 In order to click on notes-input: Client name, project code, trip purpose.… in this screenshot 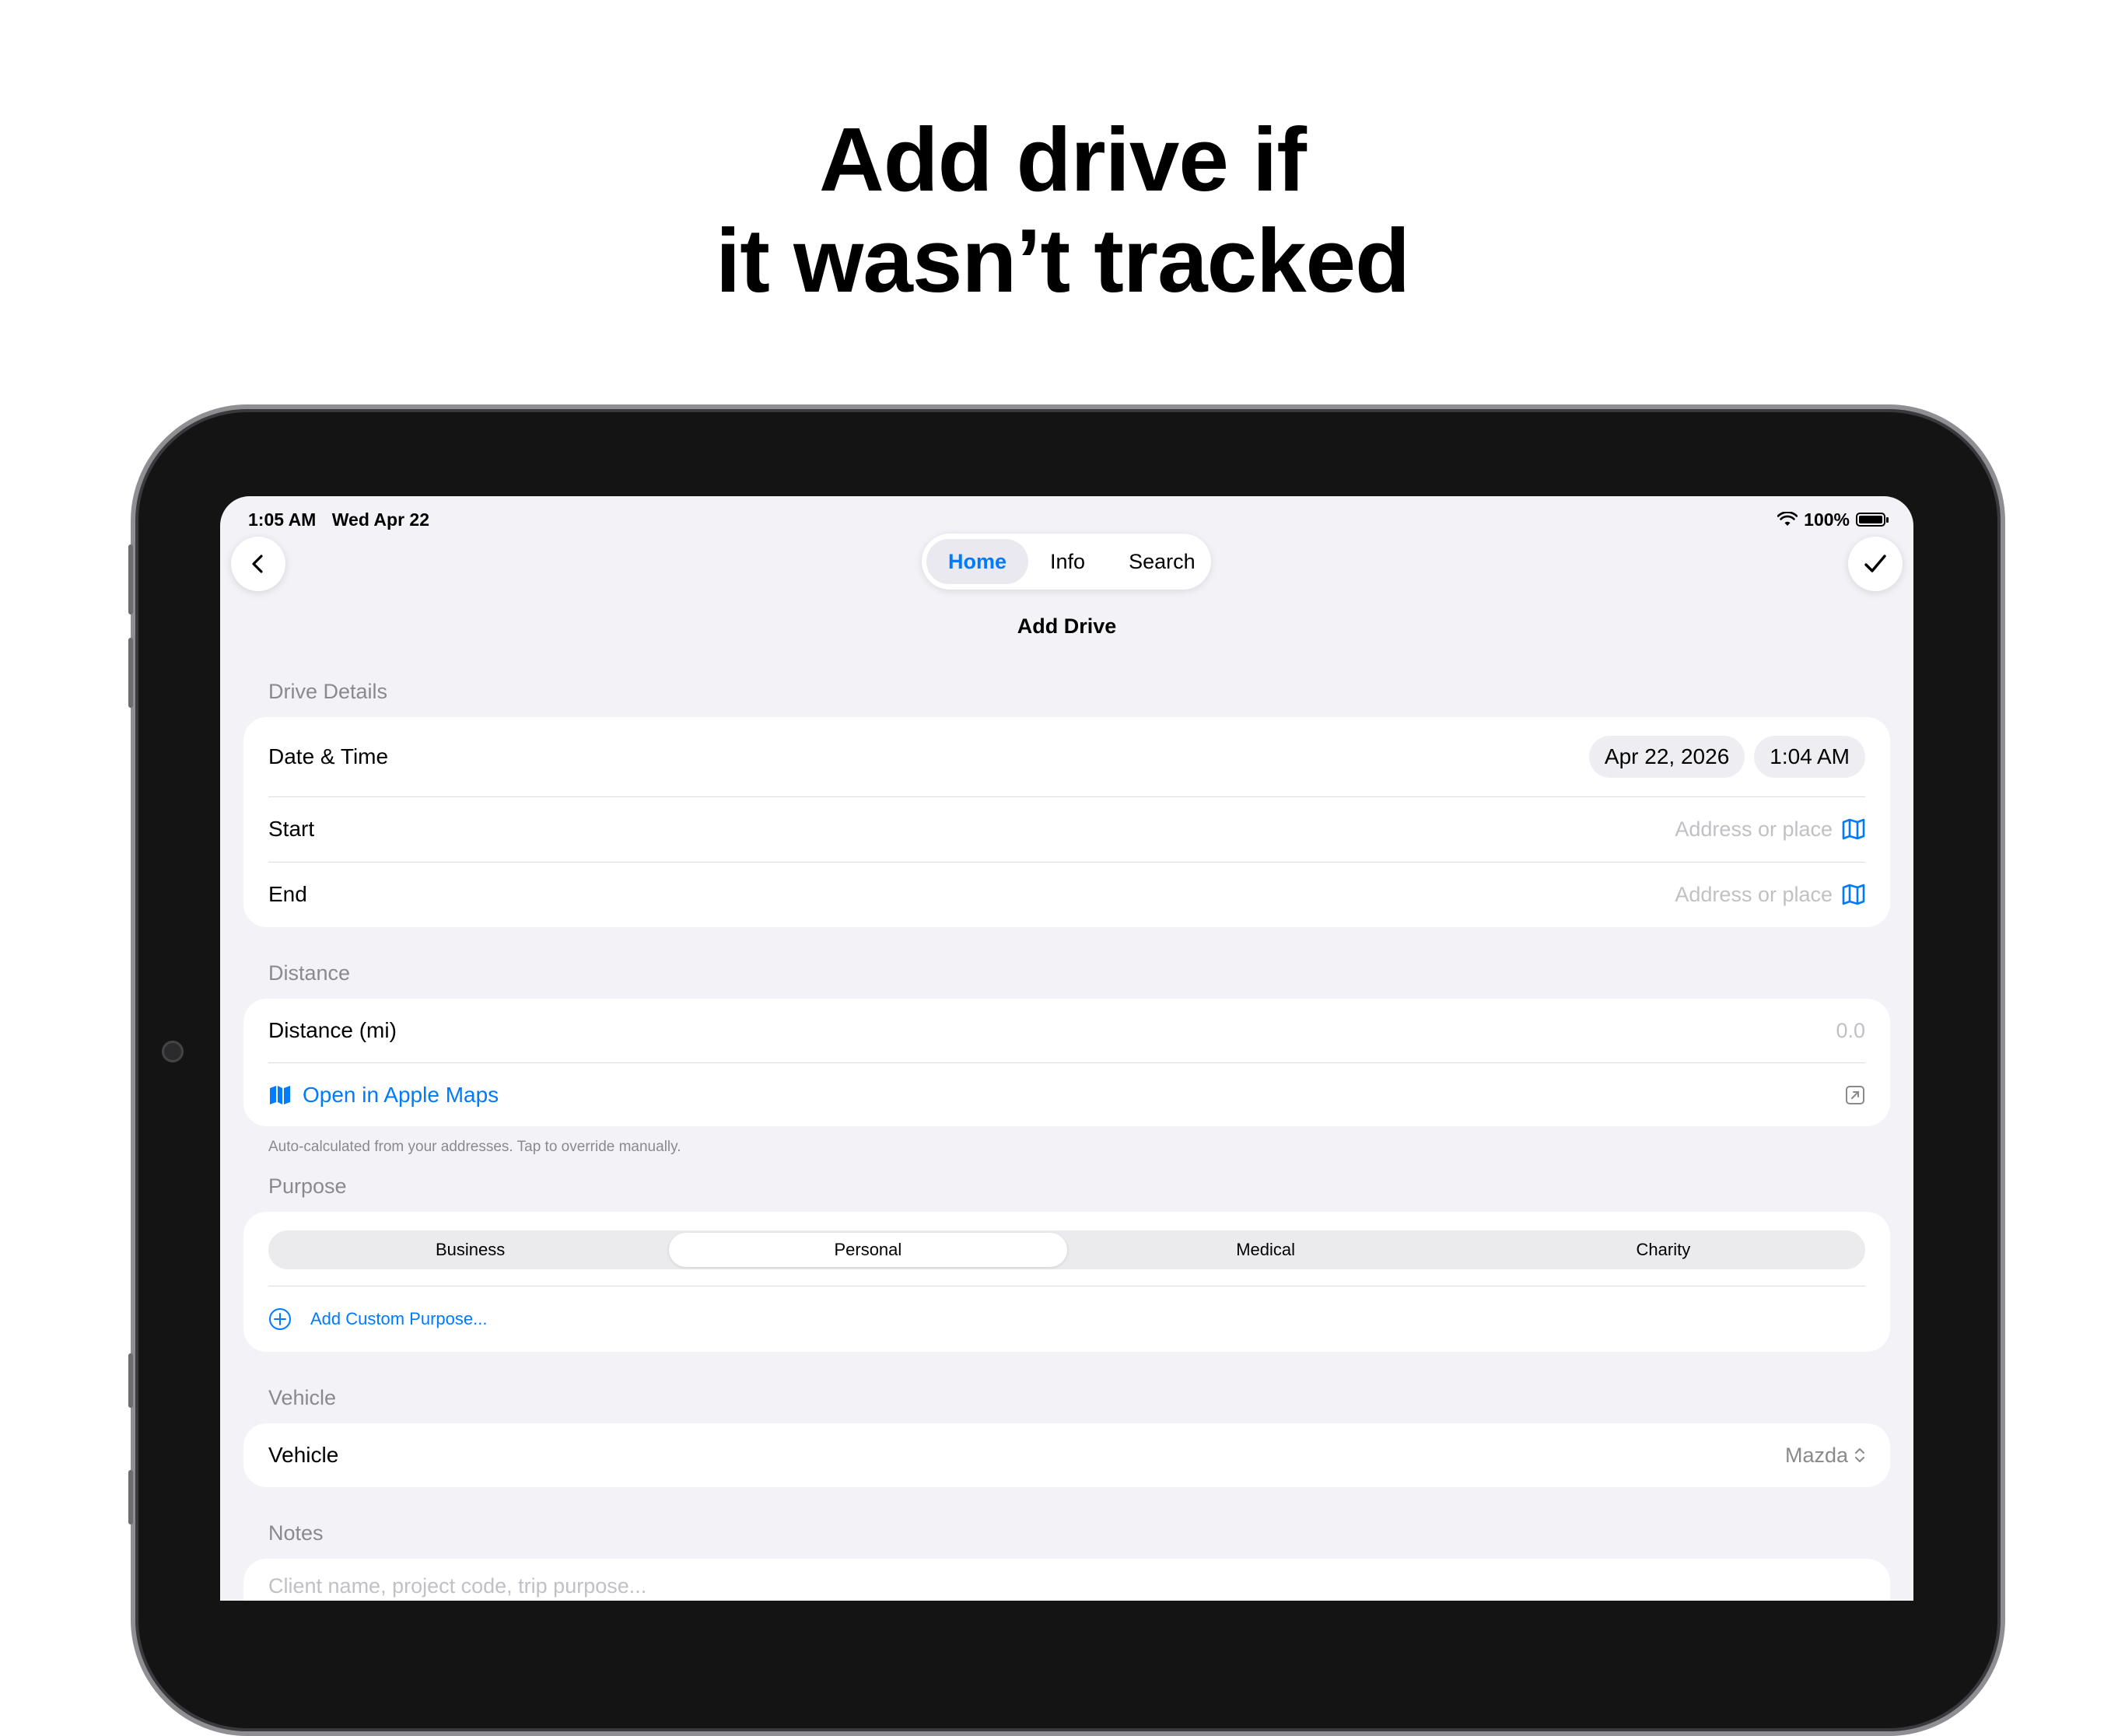, I will do `click(1066, 1586)`.